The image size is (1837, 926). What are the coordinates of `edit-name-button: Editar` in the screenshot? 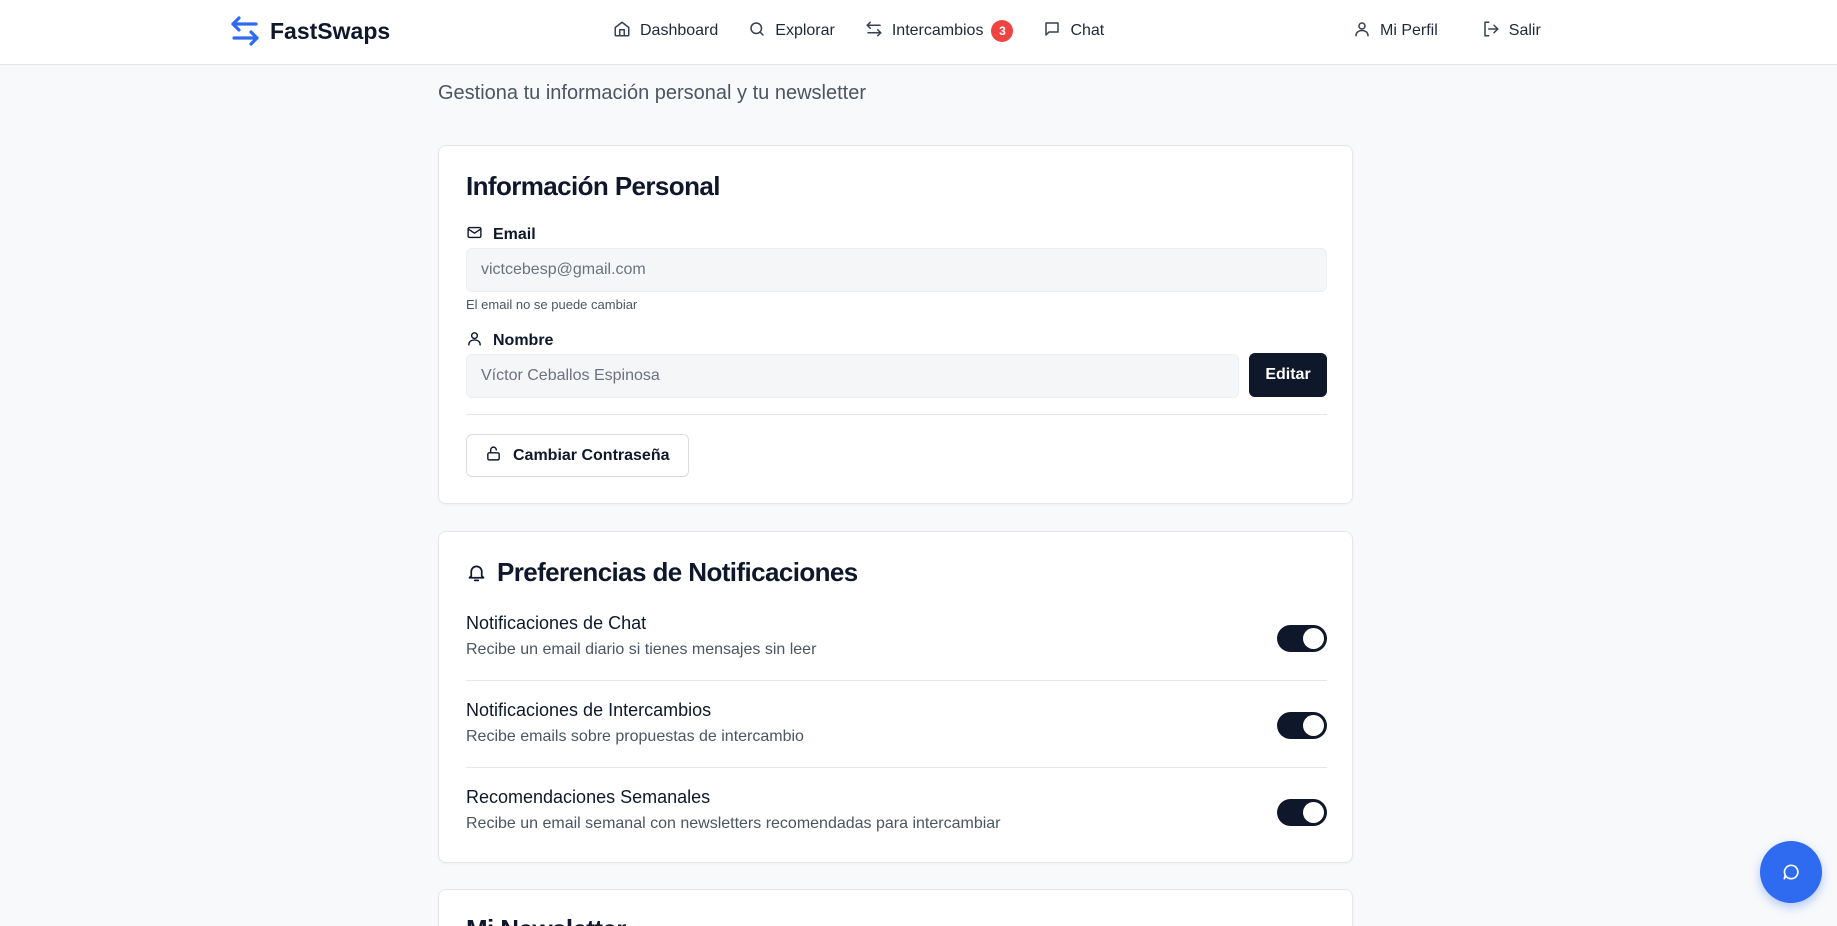 It's located at (1288, 375).